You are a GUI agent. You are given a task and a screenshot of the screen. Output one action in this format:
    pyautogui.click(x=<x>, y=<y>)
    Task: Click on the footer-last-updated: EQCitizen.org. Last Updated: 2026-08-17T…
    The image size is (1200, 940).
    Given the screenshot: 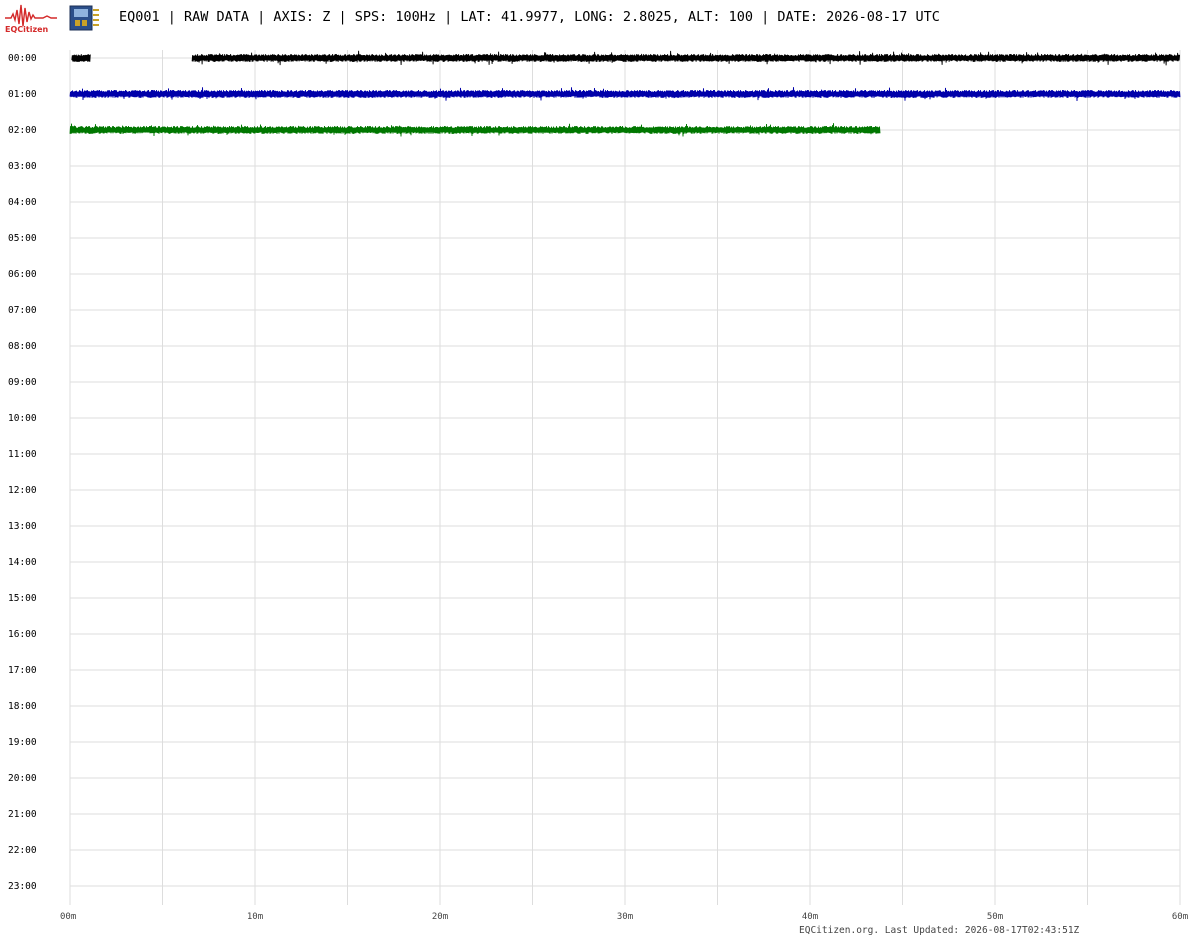 What is the action you would take?
    pyautogui.click(x=939, y=930)
    